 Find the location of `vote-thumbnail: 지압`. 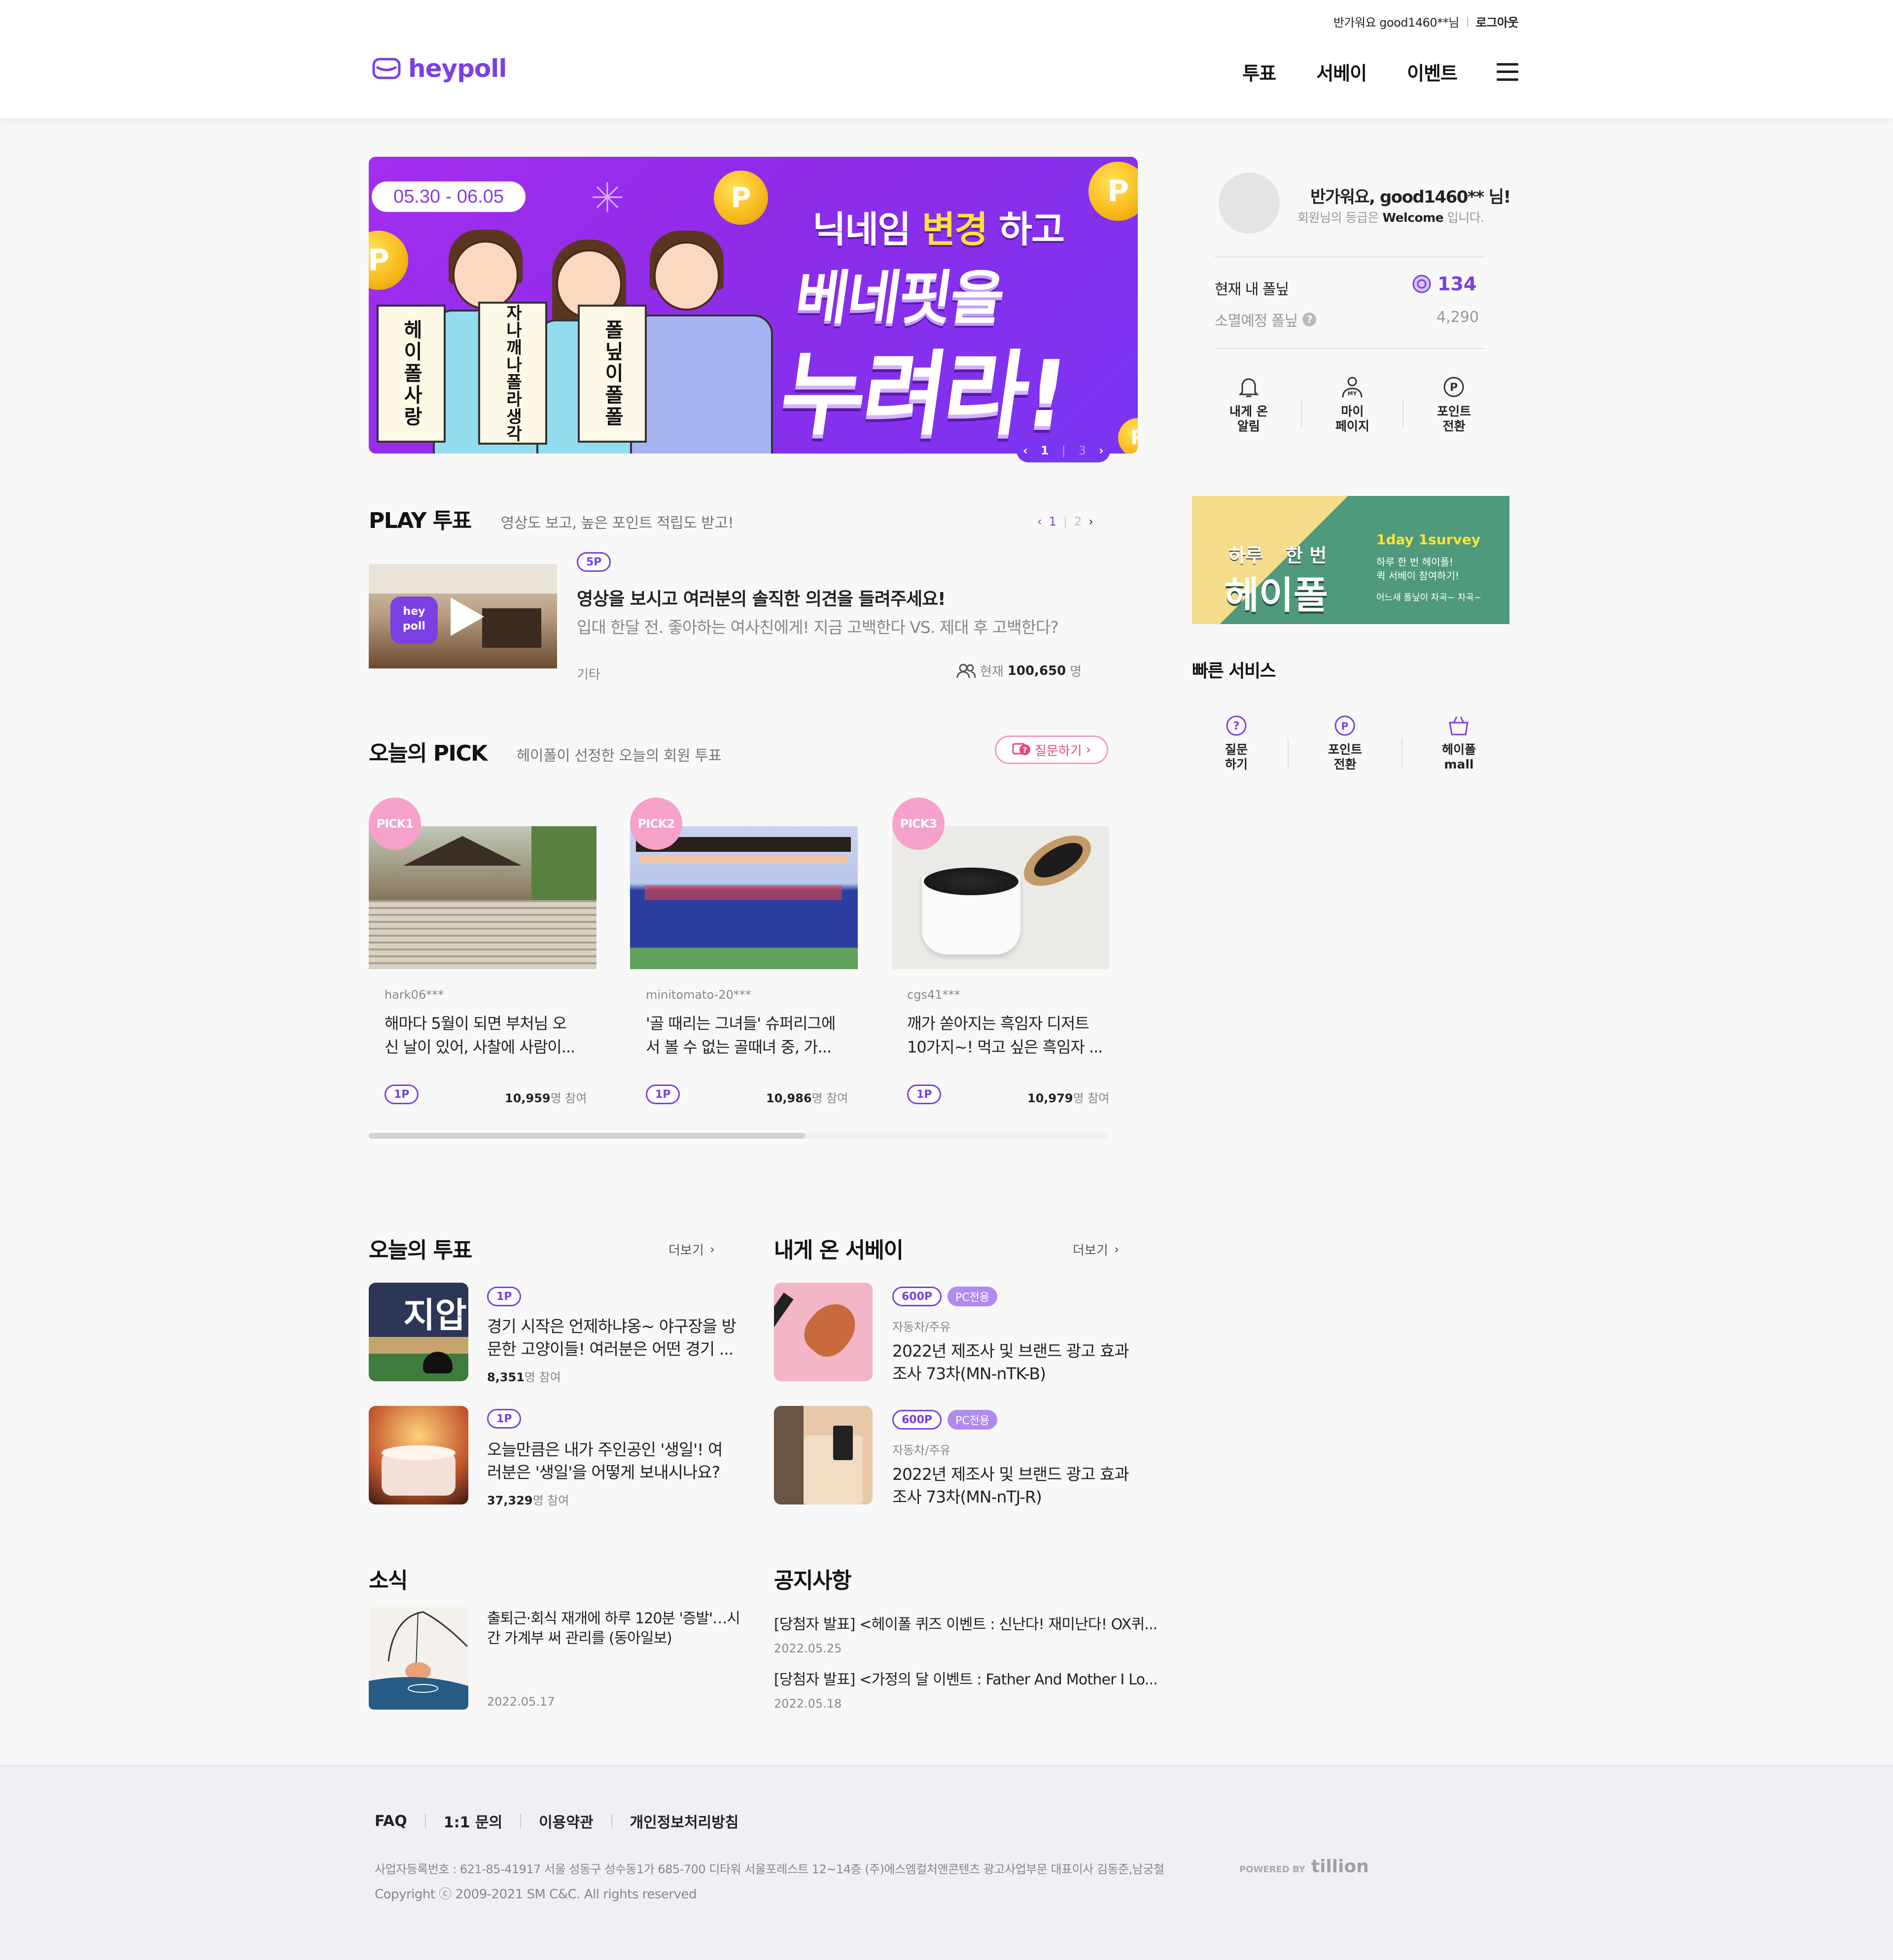

vote-thumbnail: 지압 is located at coordinates (419, 1332).